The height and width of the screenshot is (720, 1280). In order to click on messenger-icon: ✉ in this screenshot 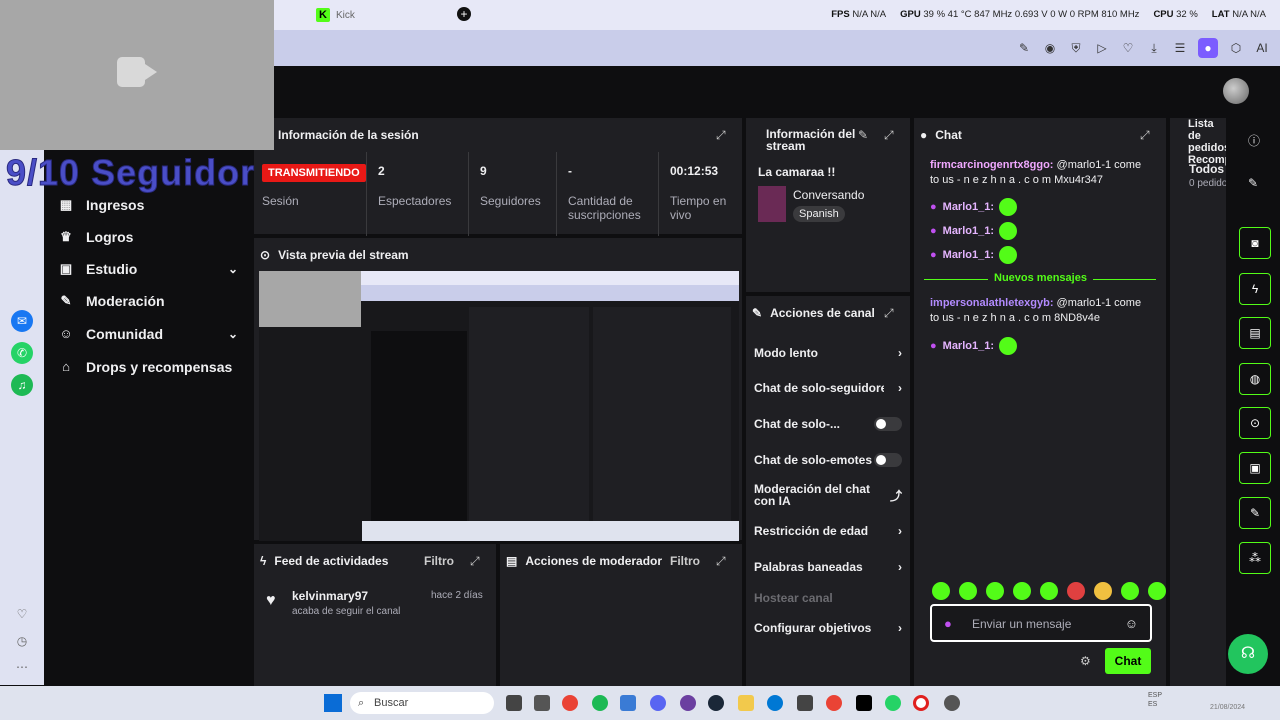, I will do `click(22, 321)`.